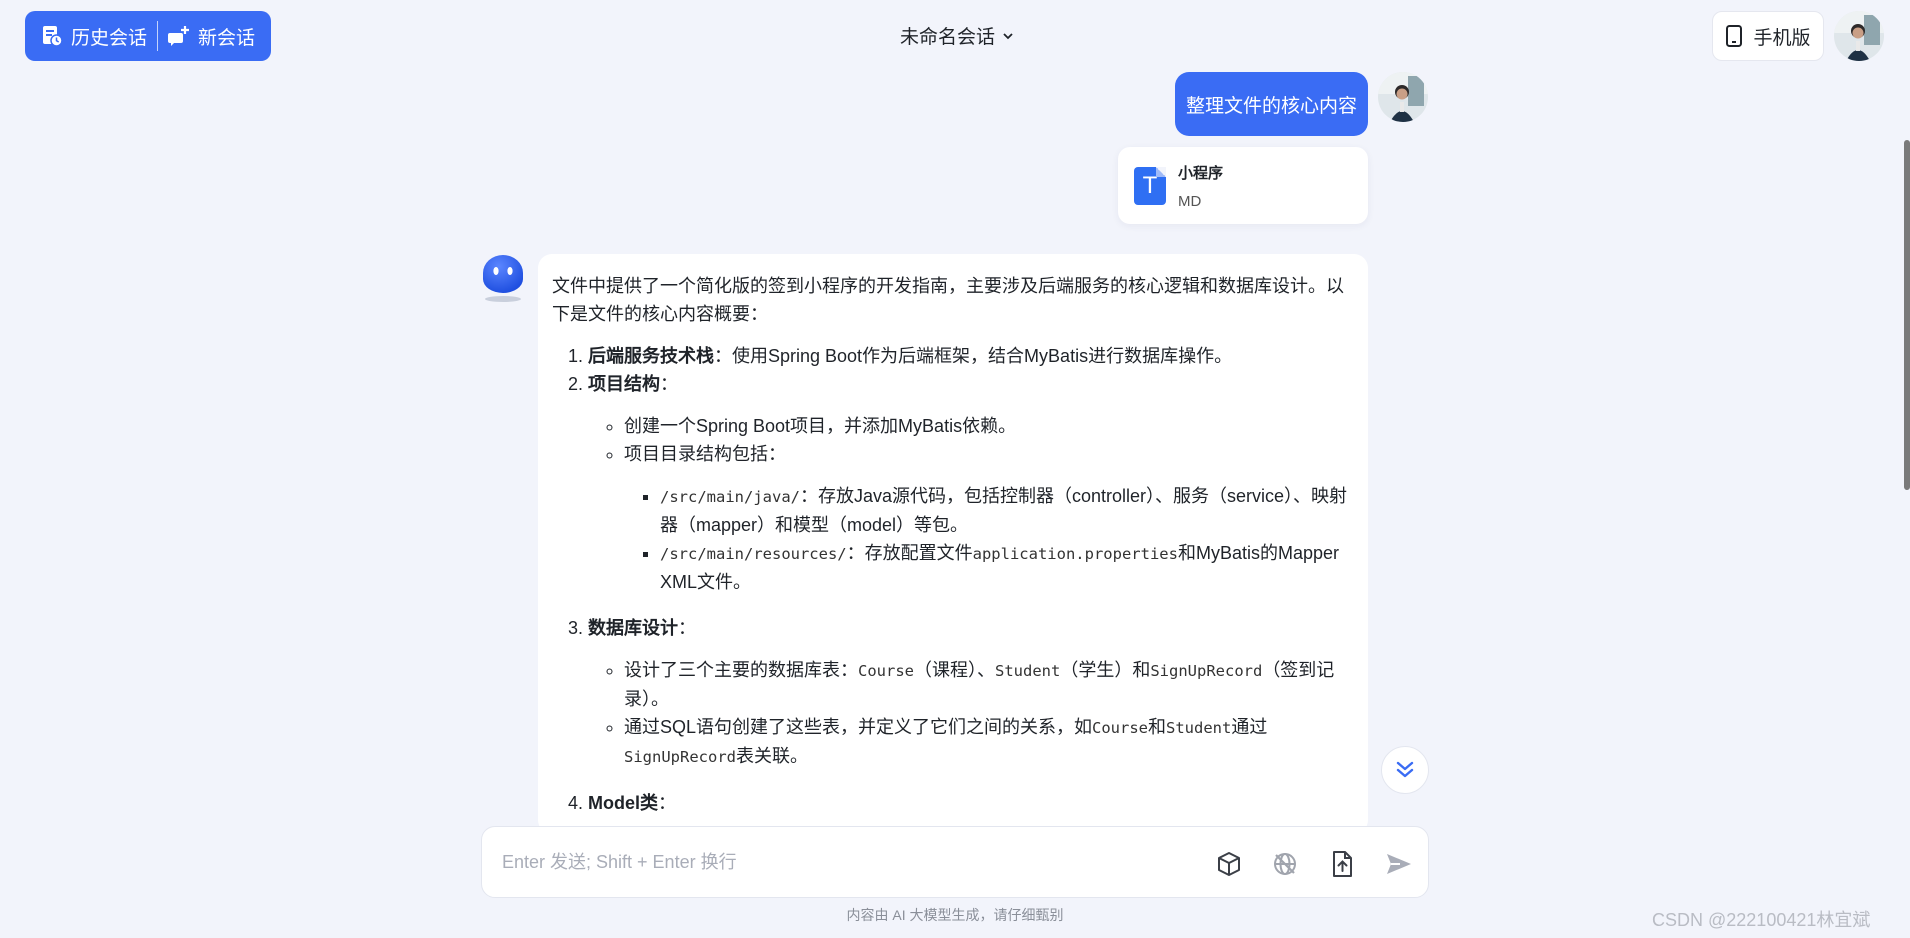 The width and height of the screenshot is (1910, 938). What do you see at coordinates (158, 36) in the screenshot?
I see `divider` at bounding box center [158, 36].